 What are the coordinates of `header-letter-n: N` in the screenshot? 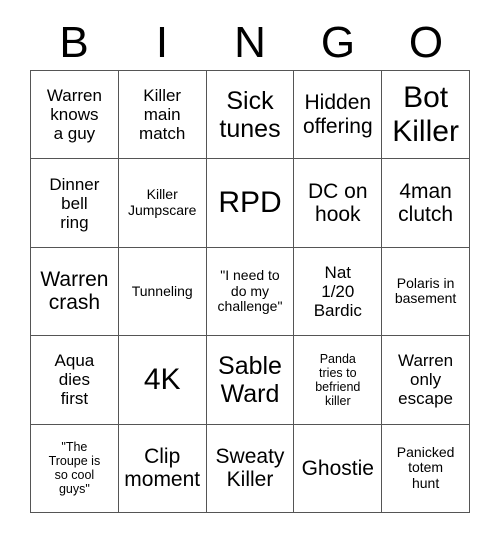 It's located at (250, 42).